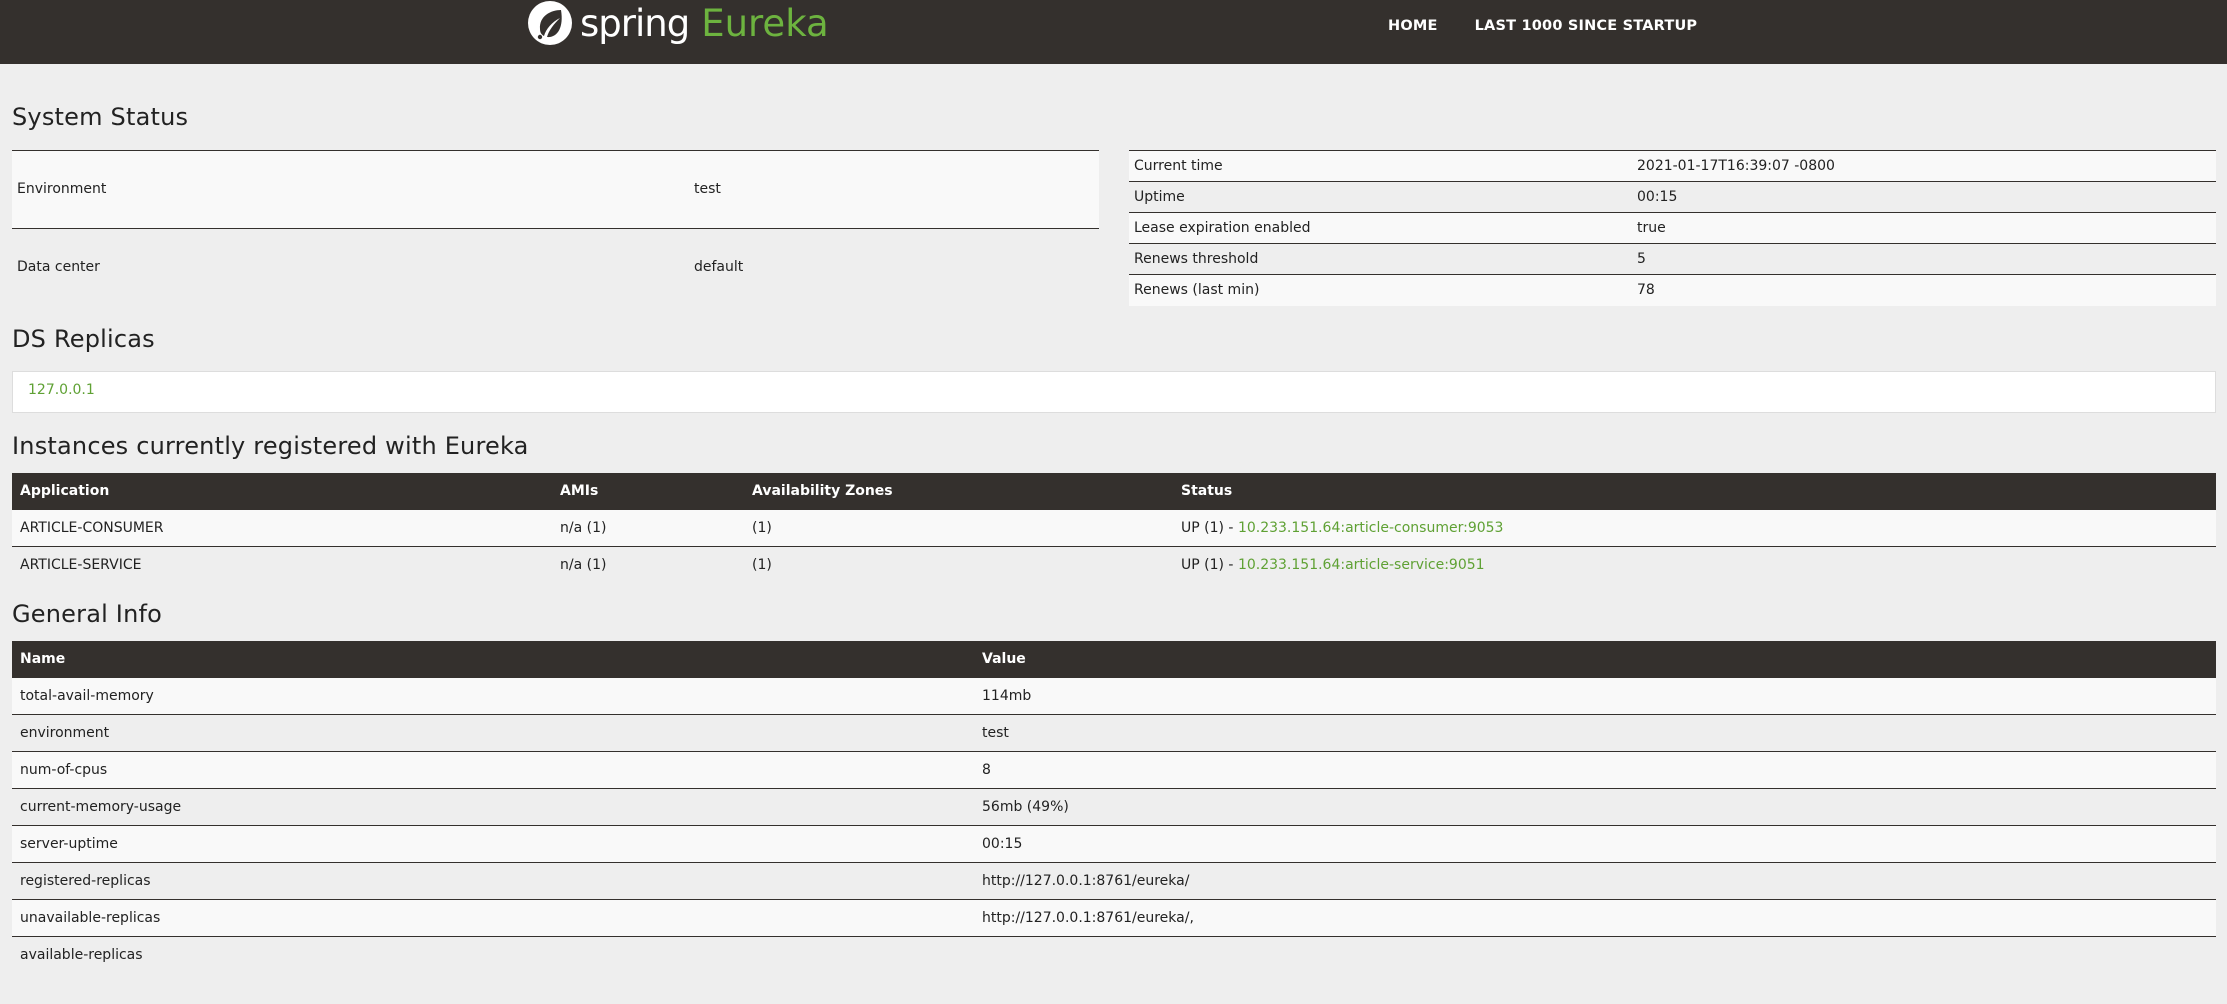  I want to click on column-header: Value, so click(1595, 659).